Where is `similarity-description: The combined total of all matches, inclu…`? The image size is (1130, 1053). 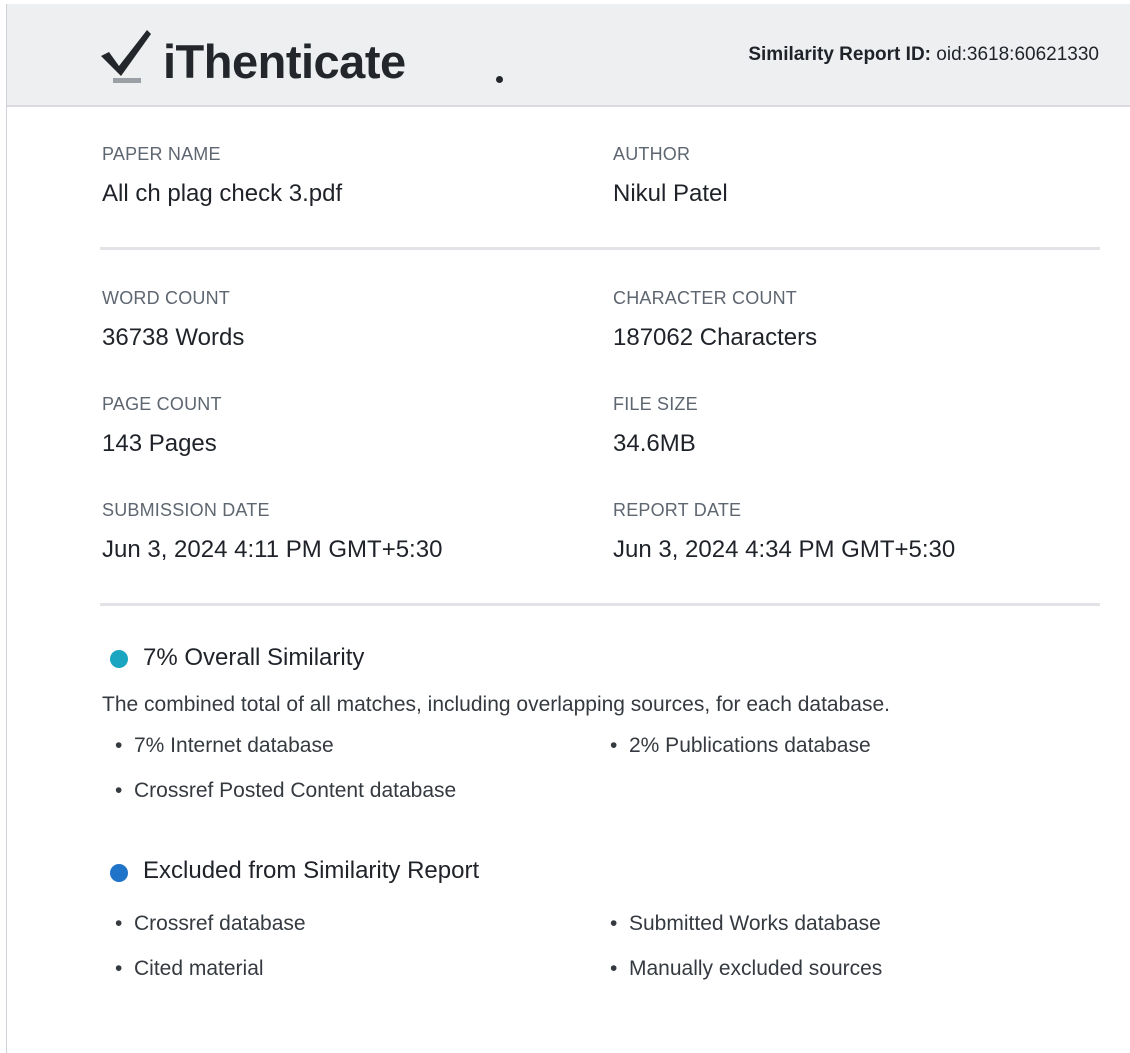
similarity-description: The combined total of all matches, inclu… is located at coordinates (496, 704).